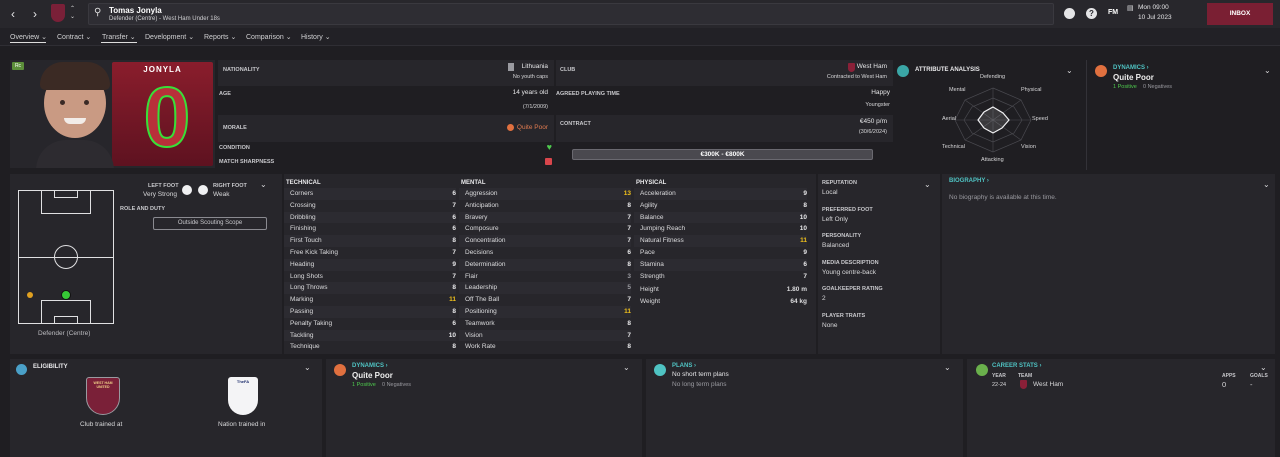  Describe the element at coordinates (370, 253) in the screenshot. I see `attribute-row: Free Kick Taking 7` at that location.